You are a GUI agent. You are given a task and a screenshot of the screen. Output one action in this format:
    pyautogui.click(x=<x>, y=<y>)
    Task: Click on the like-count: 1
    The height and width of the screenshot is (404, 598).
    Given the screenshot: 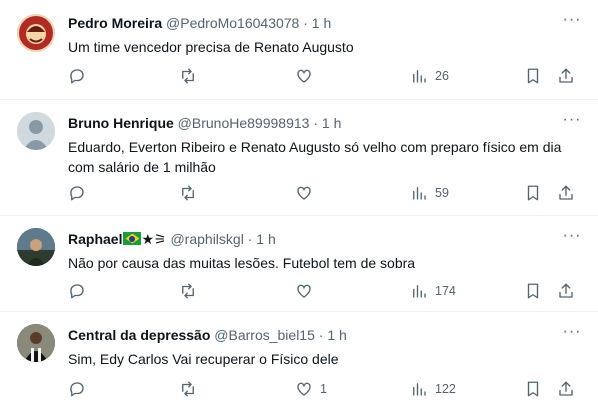 What is the action you would take?
    pyautogui.click(x=323, y=389)
    